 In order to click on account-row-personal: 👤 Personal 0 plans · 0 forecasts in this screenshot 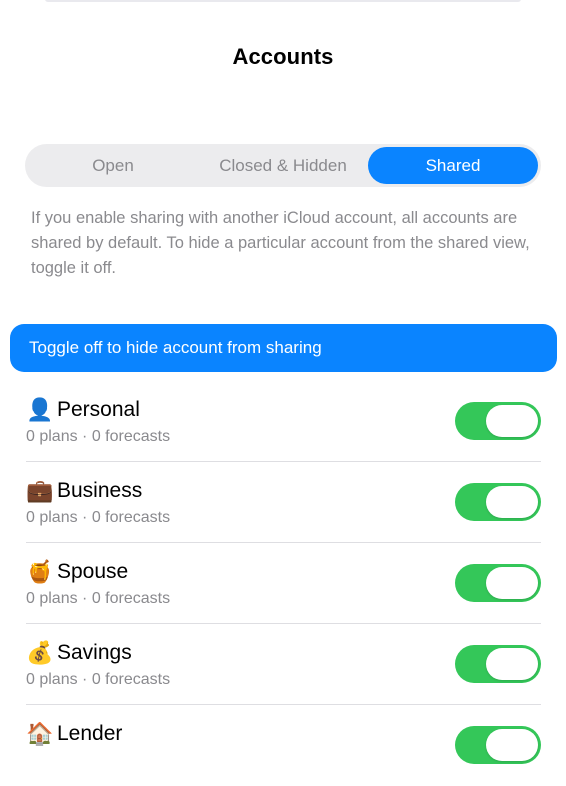, I will do `click(283, 421)`.